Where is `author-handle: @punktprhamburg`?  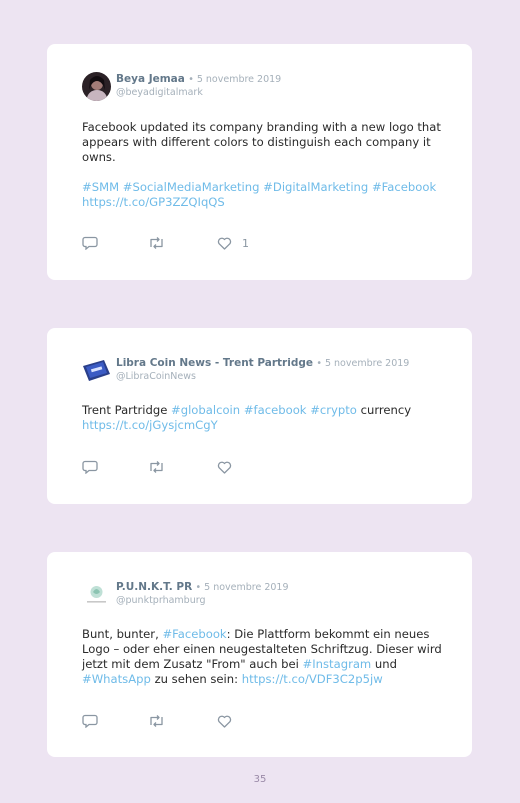 author-handle: @punktprhamburg is located at coordinates (202, 600).